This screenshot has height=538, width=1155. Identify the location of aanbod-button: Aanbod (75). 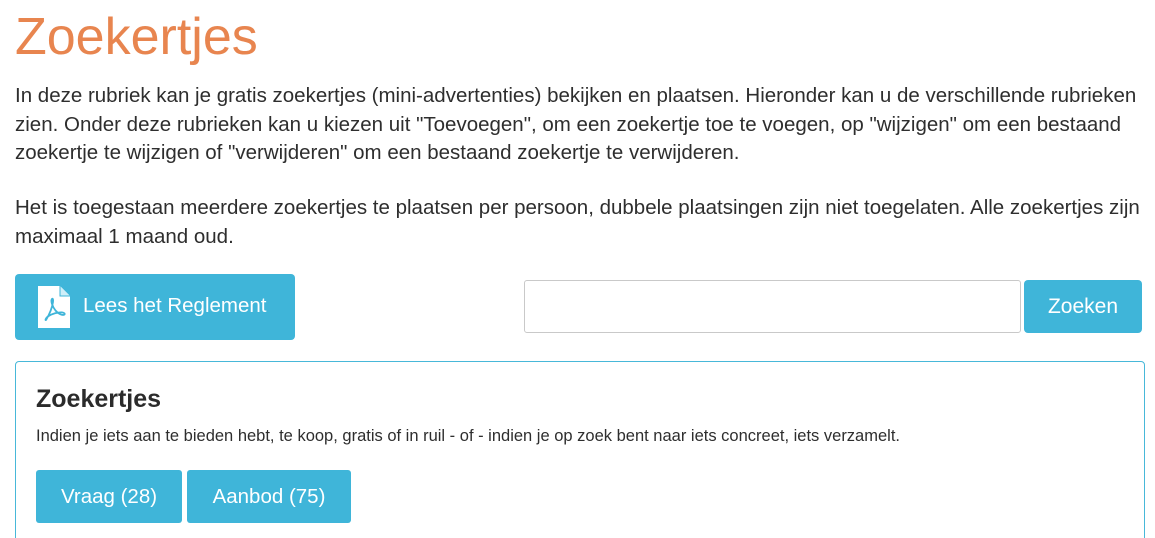
(269, 496).